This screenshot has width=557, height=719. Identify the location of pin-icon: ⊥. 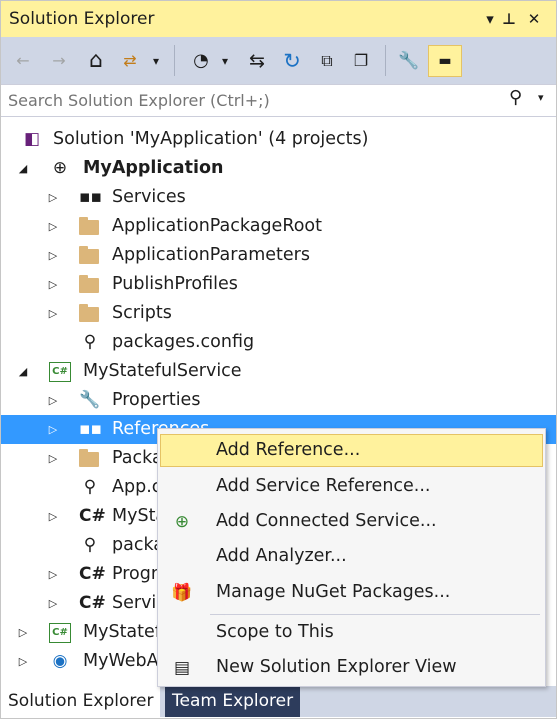
(509, 19).